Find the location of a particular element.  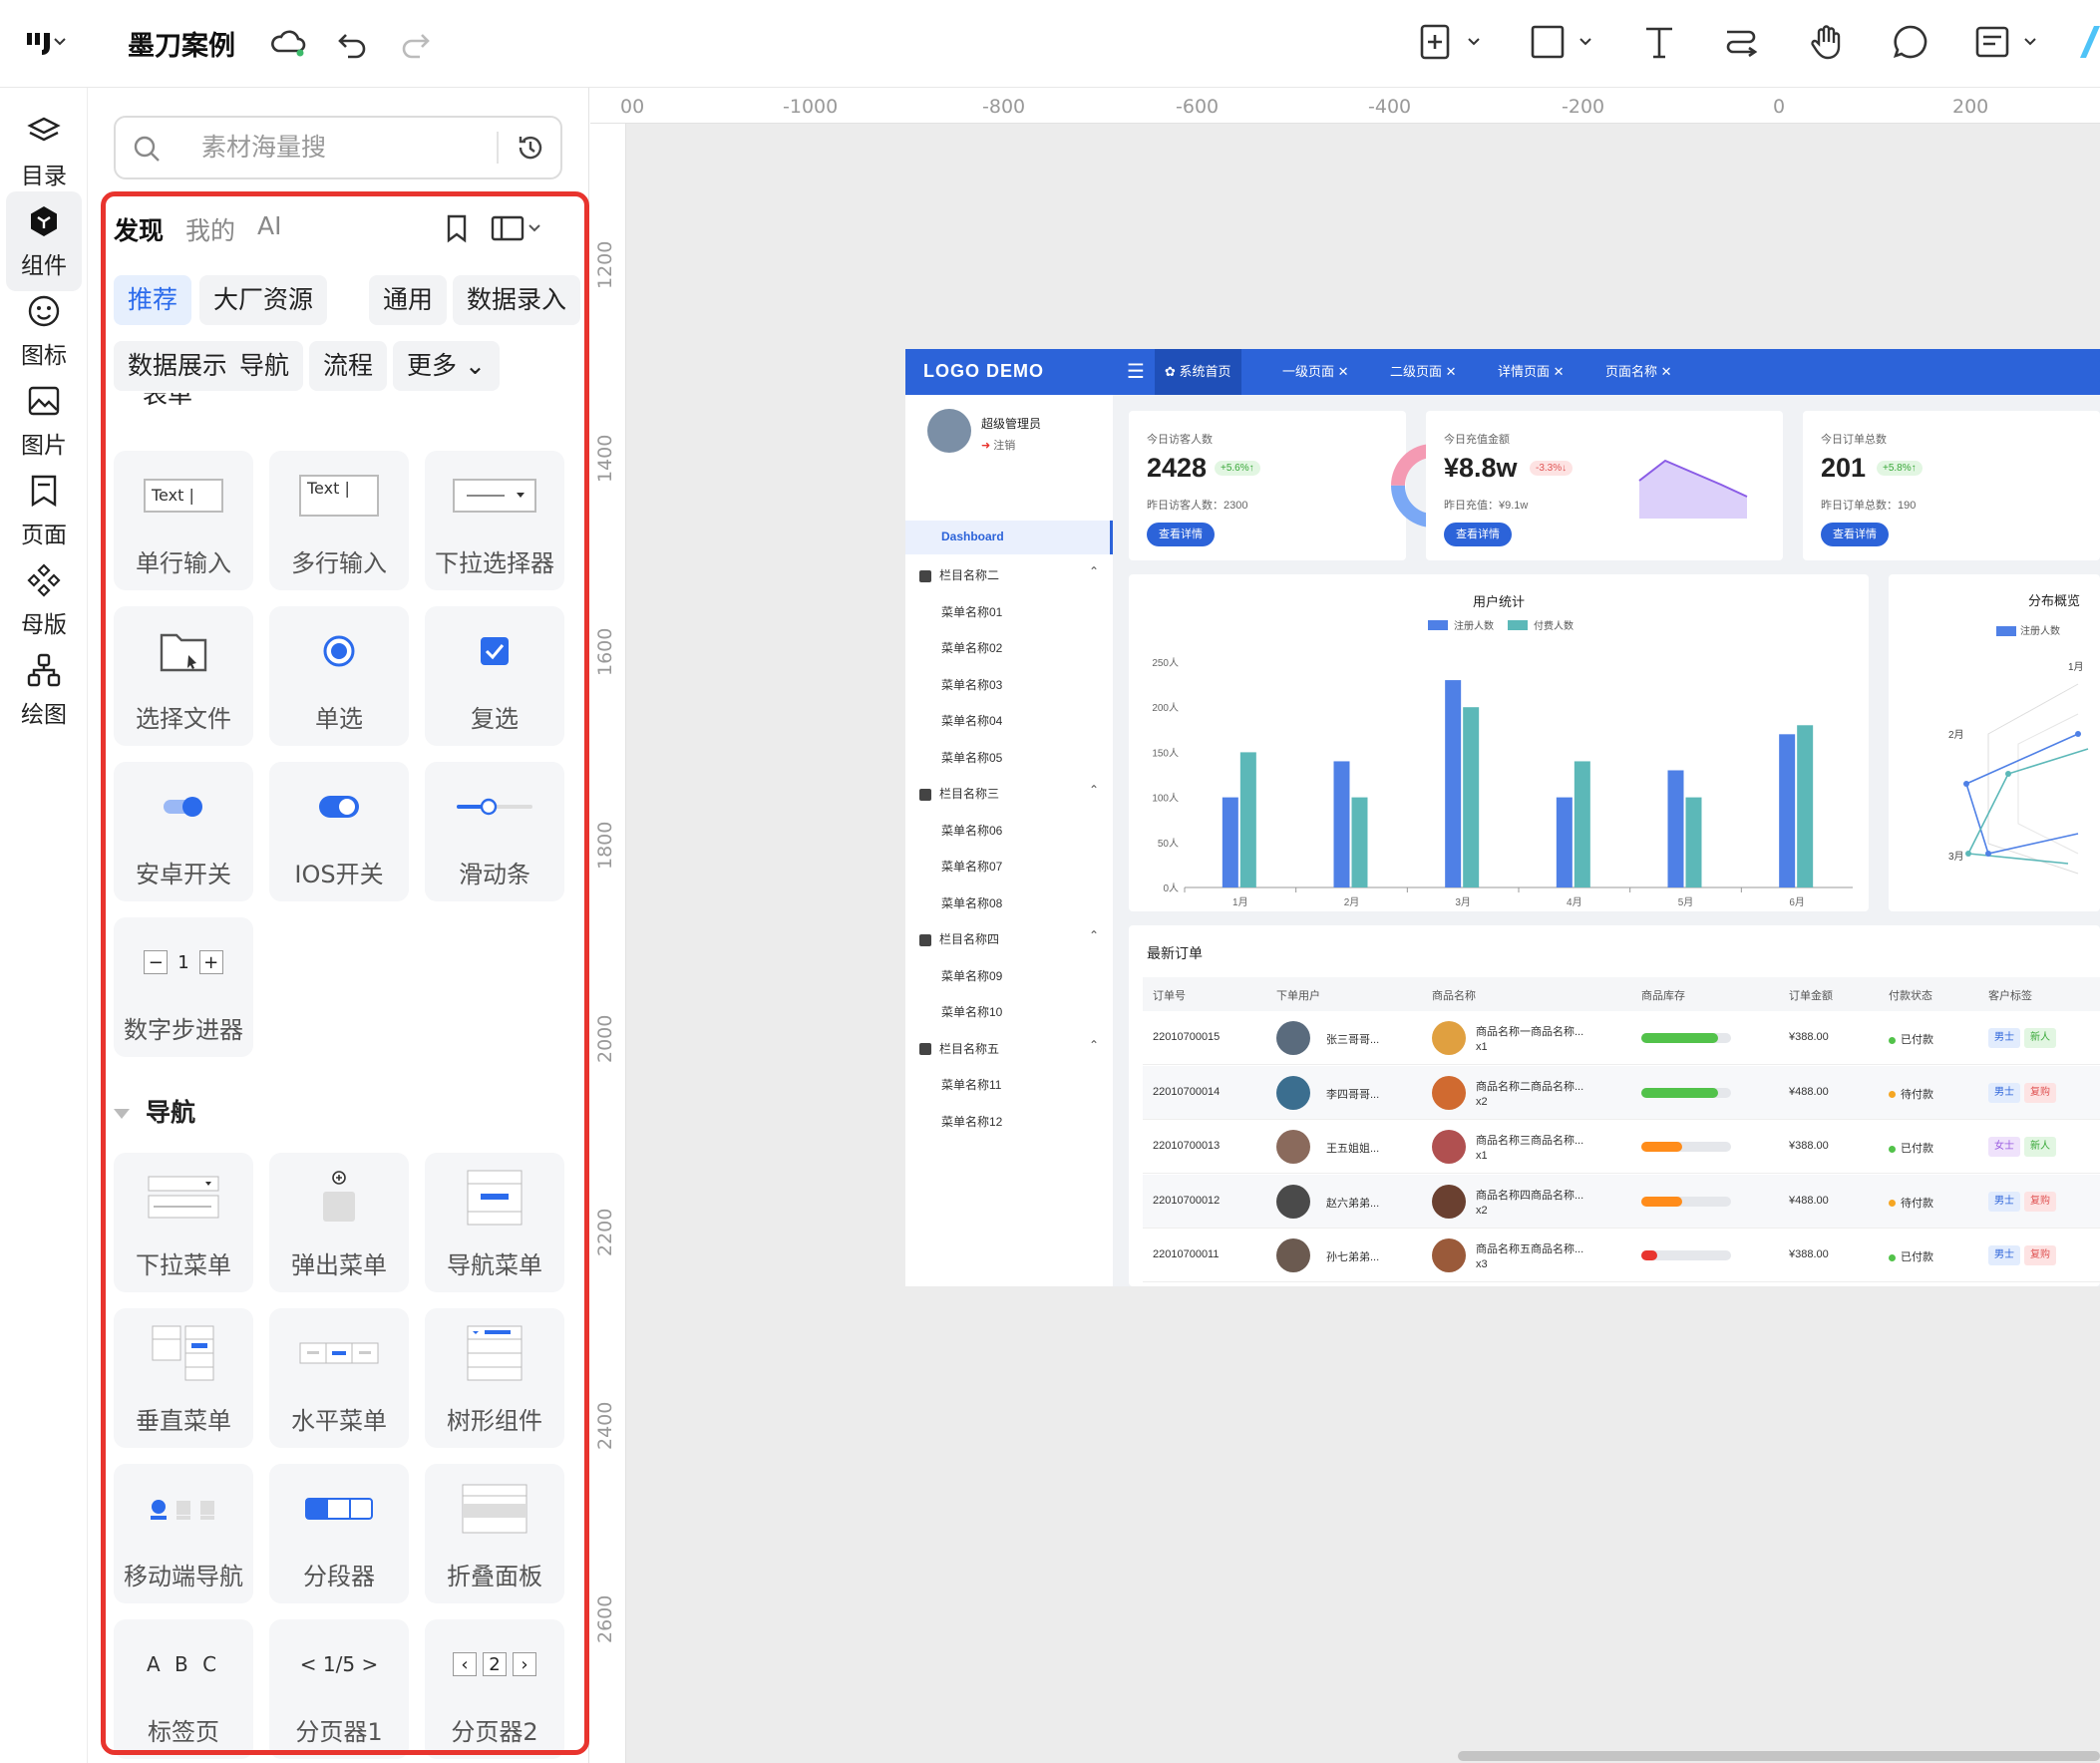

menu-item: 菜单名称03 is located at coordinates (972, 684).